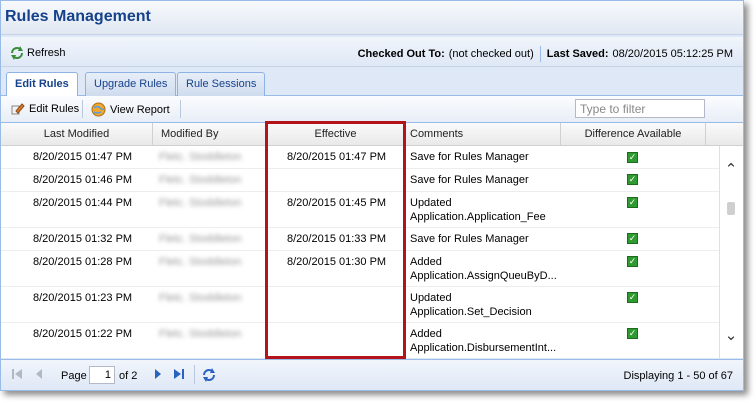 Image resolution: width=756 pixels, height=403 pixels. I want to click on paging-toolbar: Page of 2 Displaying 1 - 50 of 67, so click(372, 374).